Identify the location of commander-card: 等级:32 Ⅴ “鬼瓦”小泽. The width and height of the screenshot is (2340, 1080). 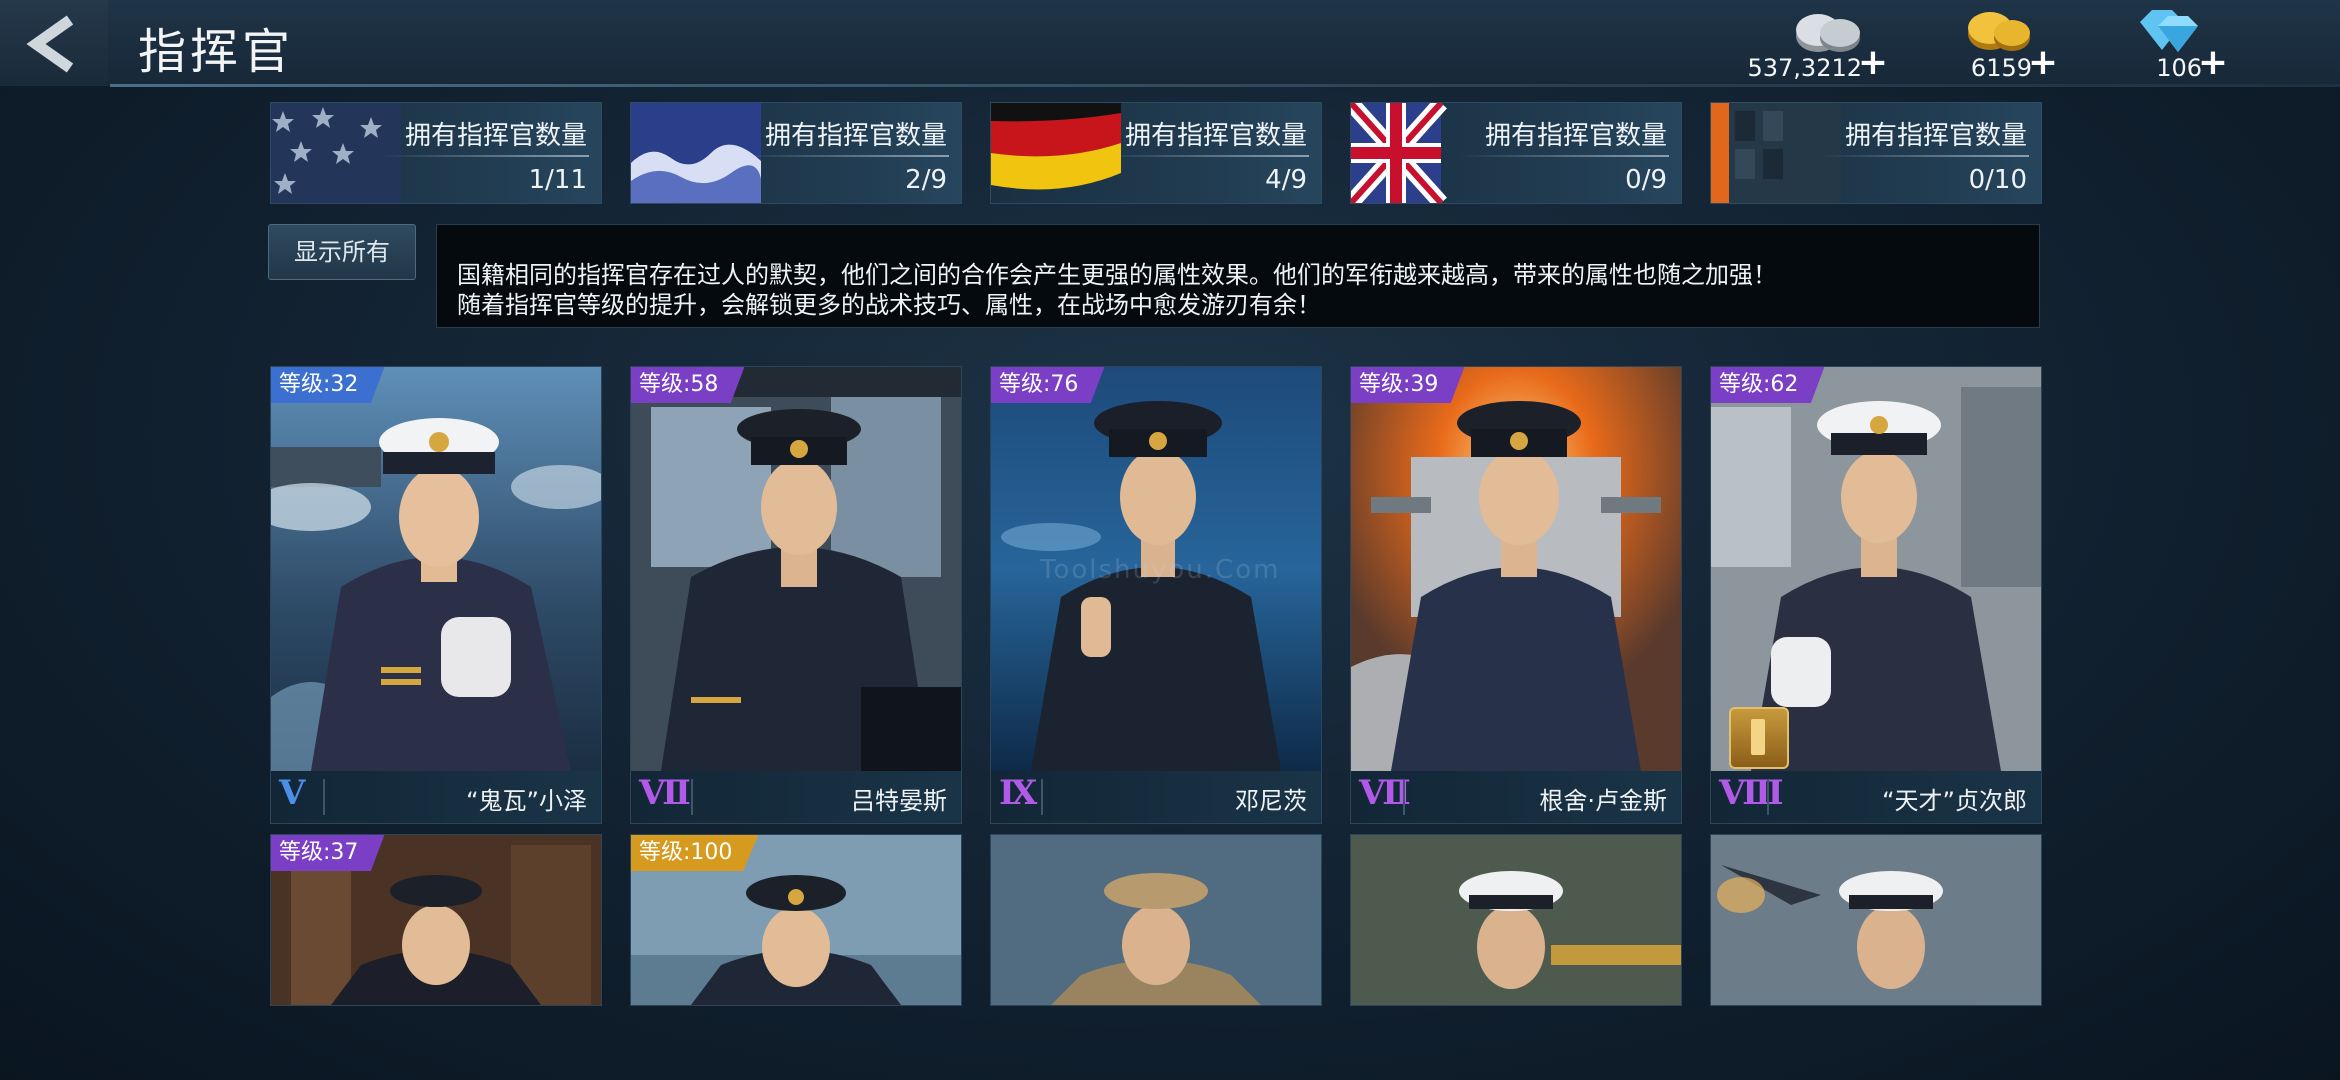
(436, 595).